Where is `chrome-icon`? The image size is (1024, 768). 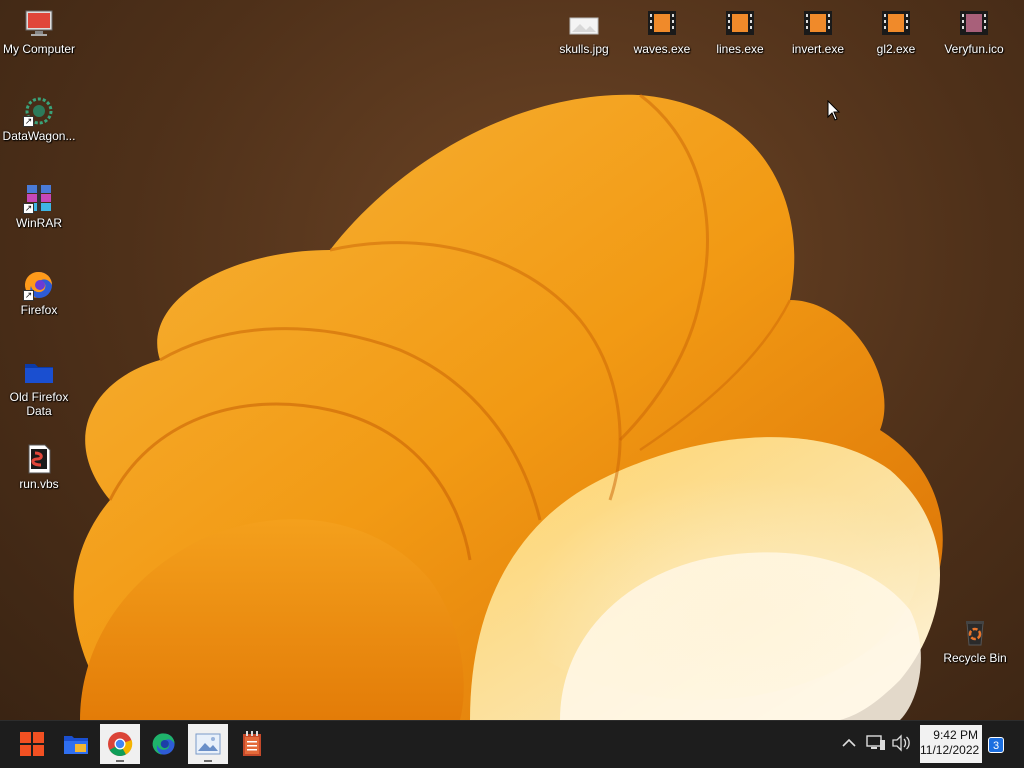
chrome-icon is located at coordinates (120, 744).